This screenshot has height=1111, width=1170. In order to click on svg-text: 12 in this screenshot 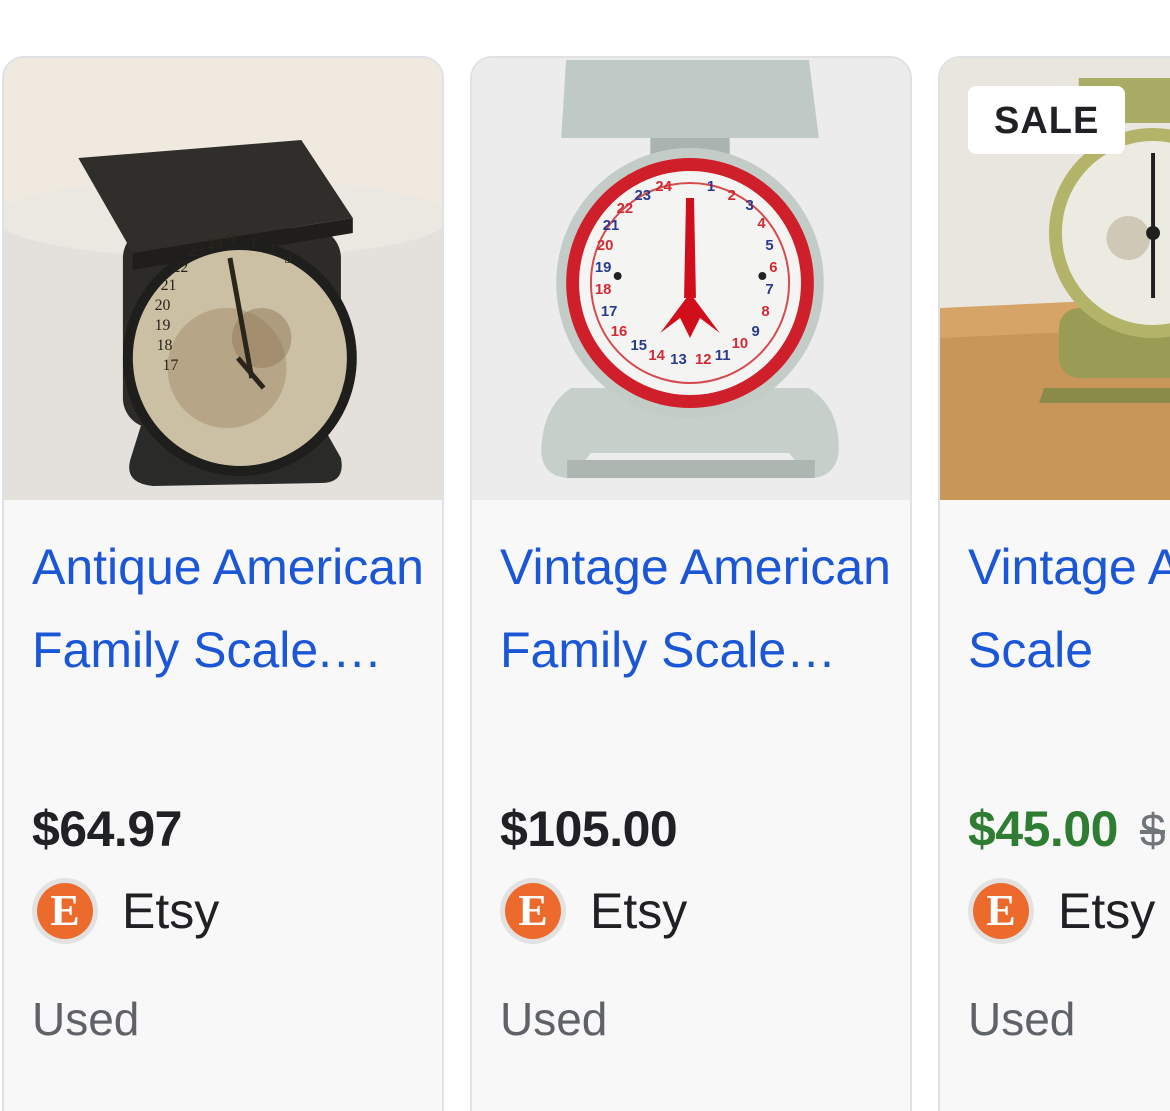, I will do `click(703, 359)`.